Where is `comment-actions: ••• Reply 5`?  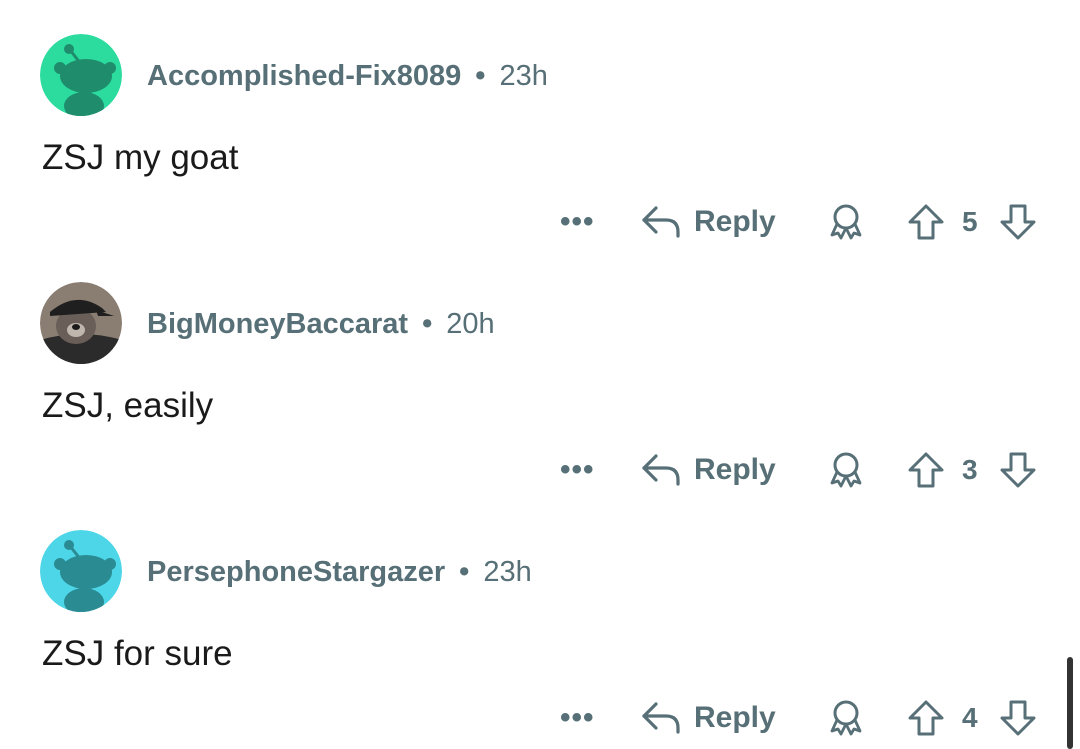 comment-actions: ••• Reply 5 is located at coordinates (540, 222).